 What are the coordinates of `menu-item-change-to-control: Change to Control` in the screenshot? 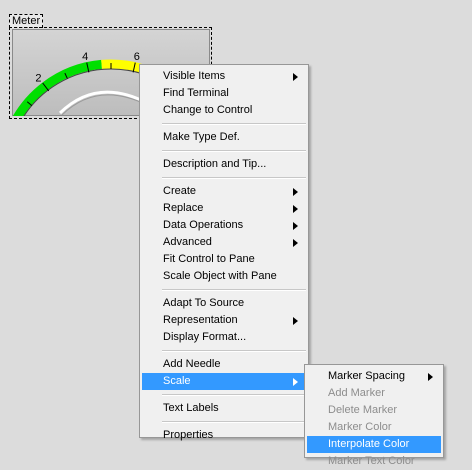 It's located at (224, 110).